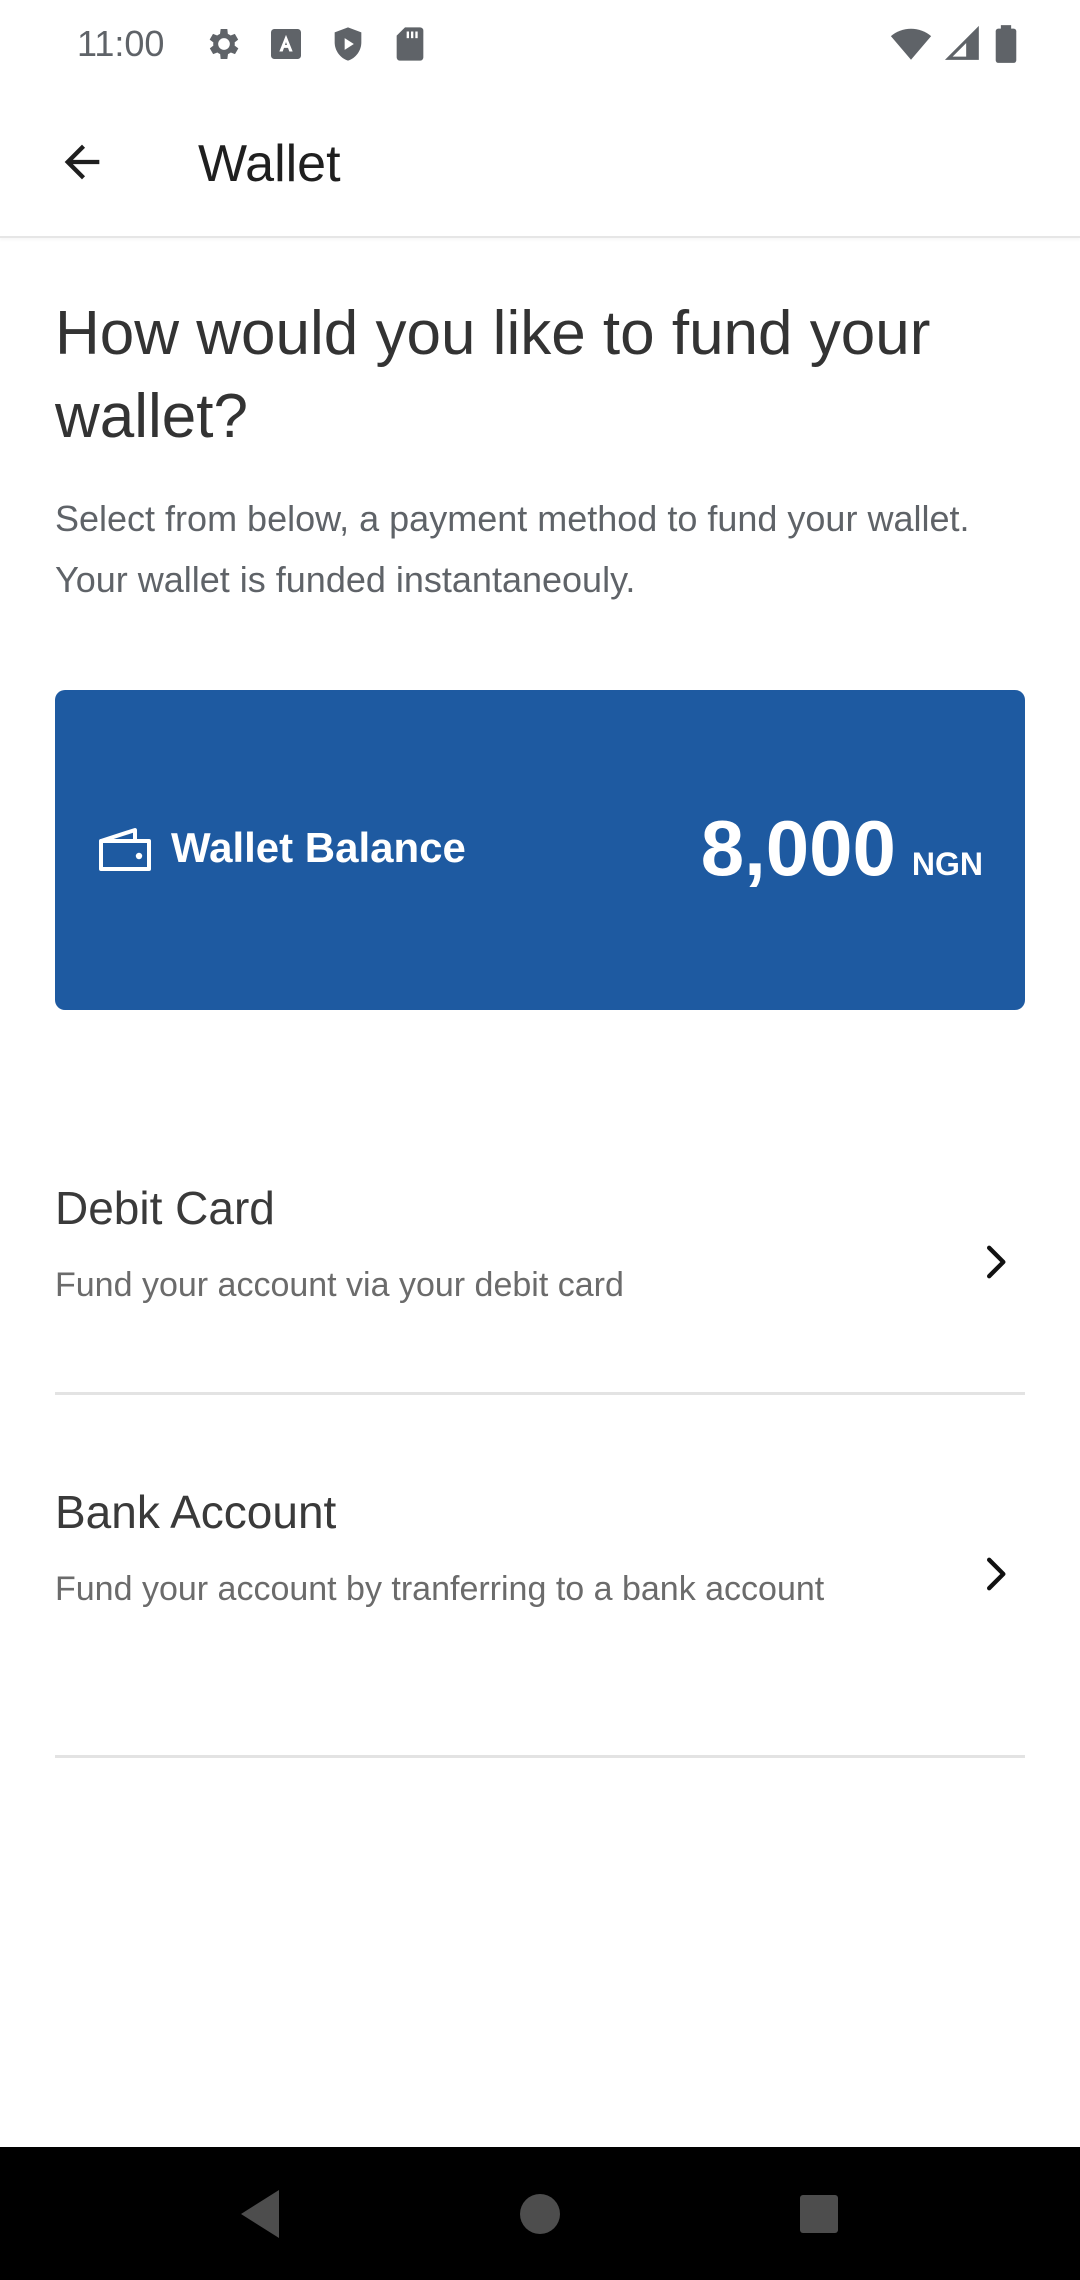 The height and width of the screenshot is (2280, 1080). Describe the element at coordinates (410, 44) in the screenshot. I see `sd-card-icon` at that location.